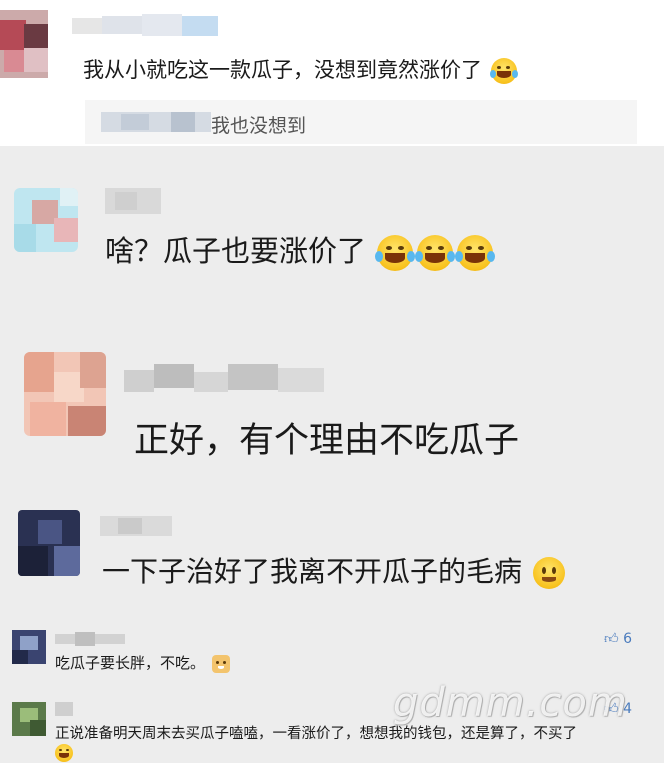  Describe the element at coordinates (156, 122) in the screenshot. I see `reply-username` at that location.